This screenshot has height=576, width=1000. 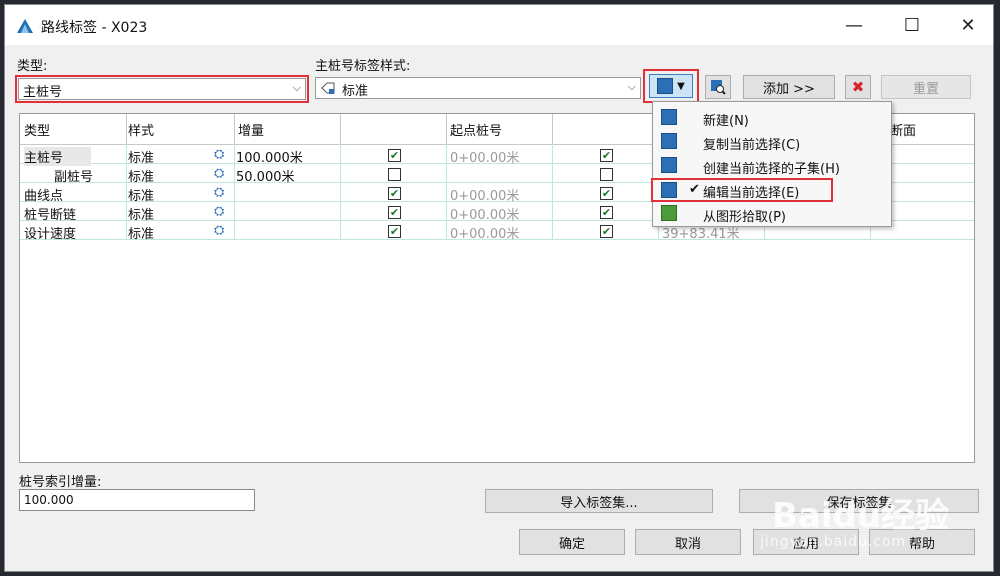 I want to click on menu-item-pick: 从图形拾取(P), so click(x=772, y=214).